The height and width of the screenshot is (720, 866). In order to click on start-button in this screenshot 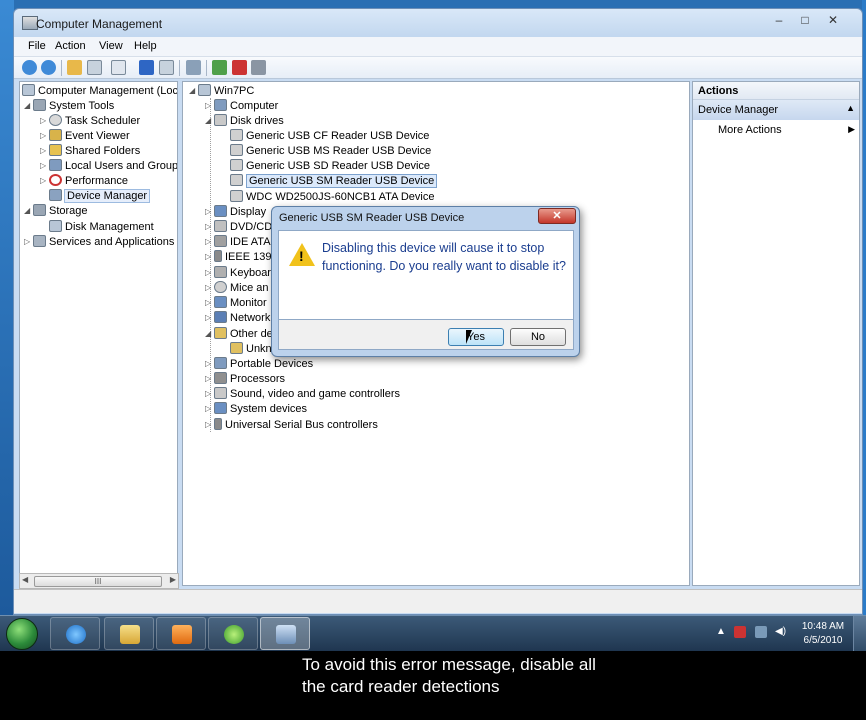, I will do `click(22, 634)`.